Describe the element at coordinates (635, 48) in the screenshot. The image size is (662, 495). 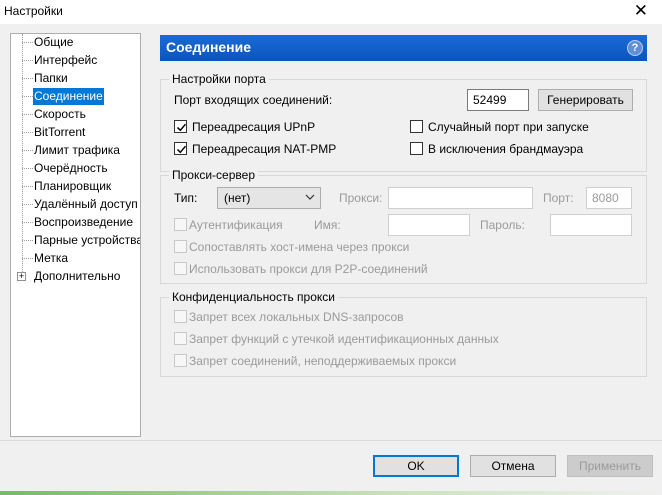
I see `help-icon: ?` at that location.